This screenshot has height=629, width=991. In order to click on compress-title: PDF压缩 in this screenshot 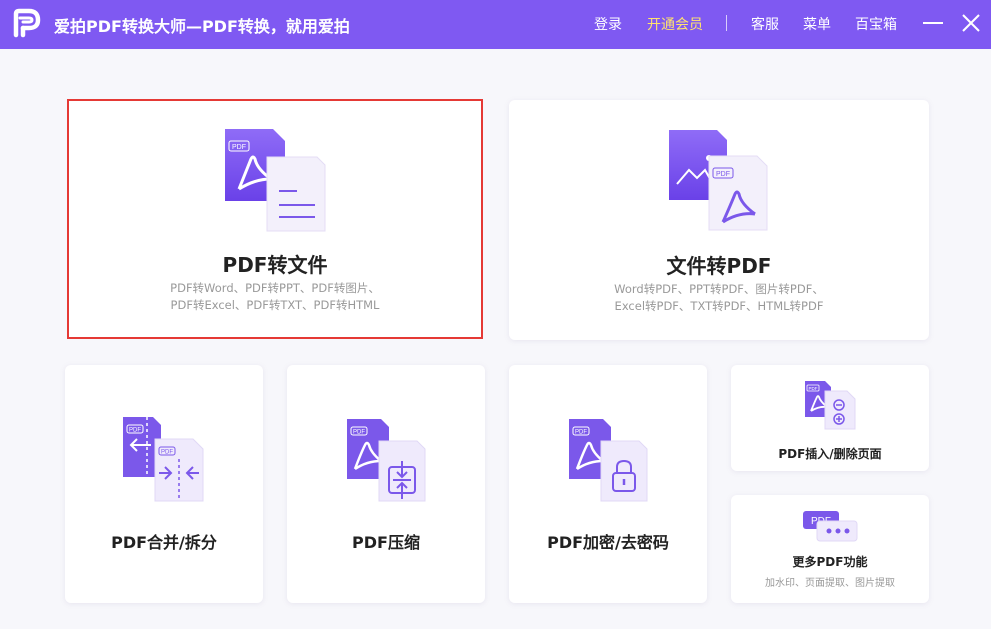, I will do `click(386, 542)`.